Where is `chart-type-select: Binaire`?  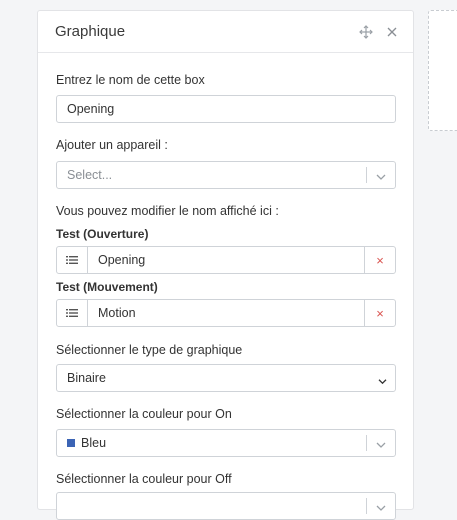
chart-type-select: Binaire is located at coordinates (226, 378).